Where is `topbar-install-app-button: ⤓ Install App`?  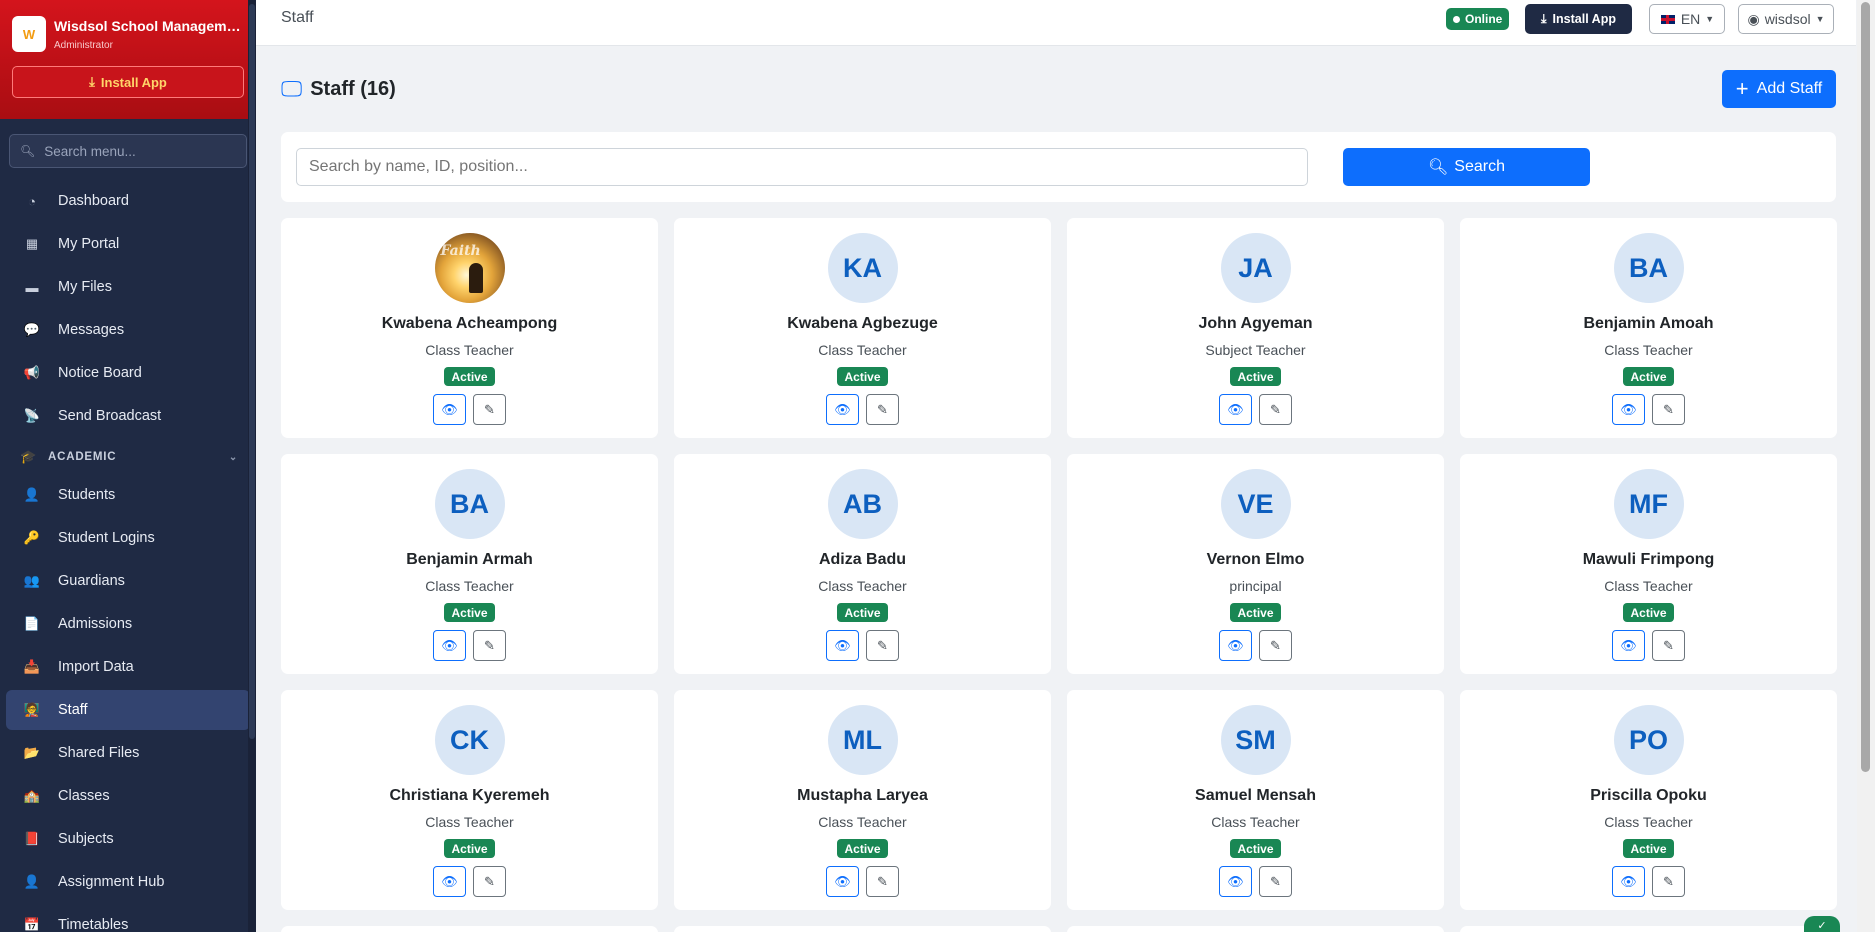 topbar-install-app-button: ⤓ Install App is located at coordinates (1578, 19).